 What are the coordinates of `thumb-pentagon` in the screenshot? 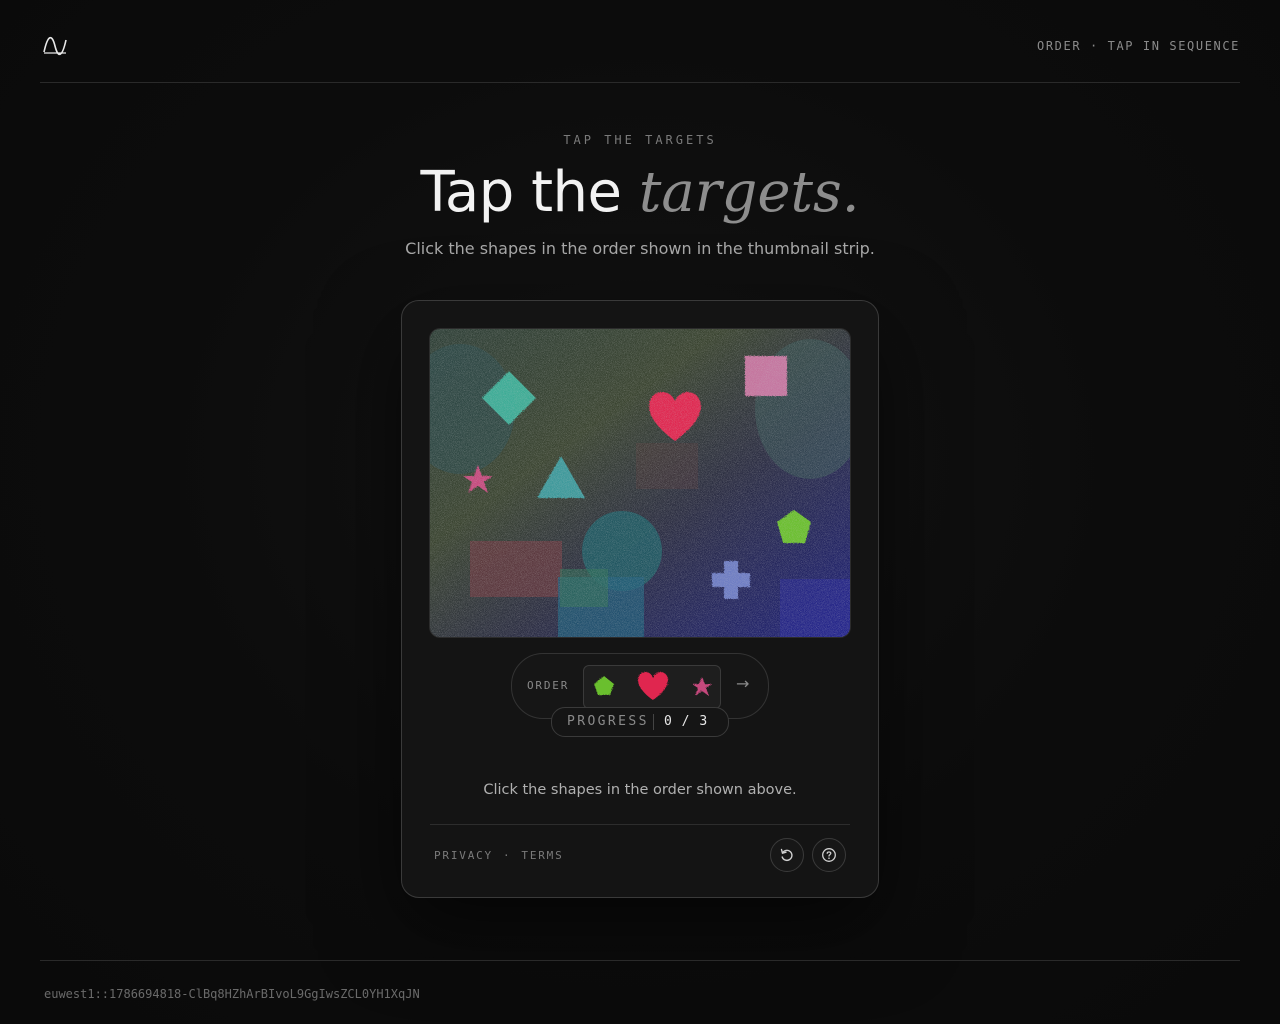 It's located at (604, 685).